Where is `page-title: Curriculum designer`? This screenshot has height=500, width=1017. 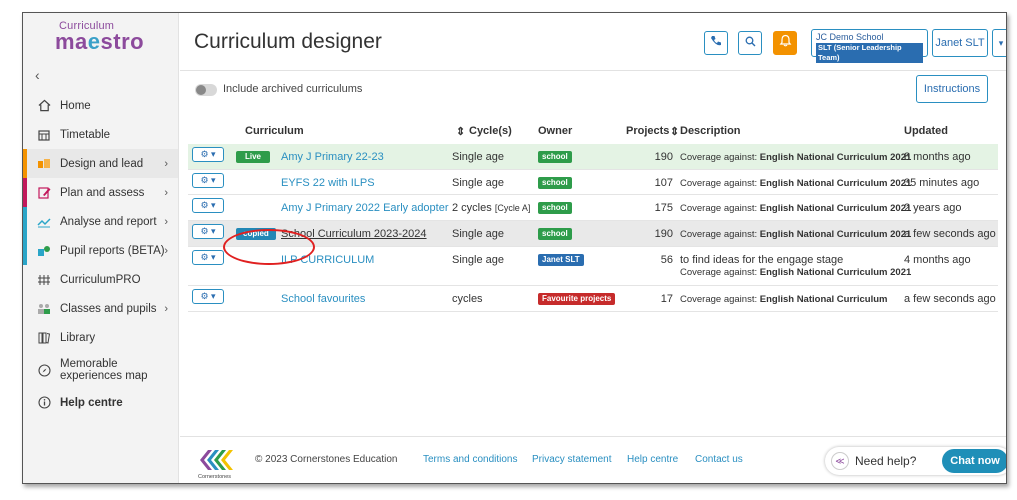
page-title: Curriculum designer is located at coordinates (288, 41).